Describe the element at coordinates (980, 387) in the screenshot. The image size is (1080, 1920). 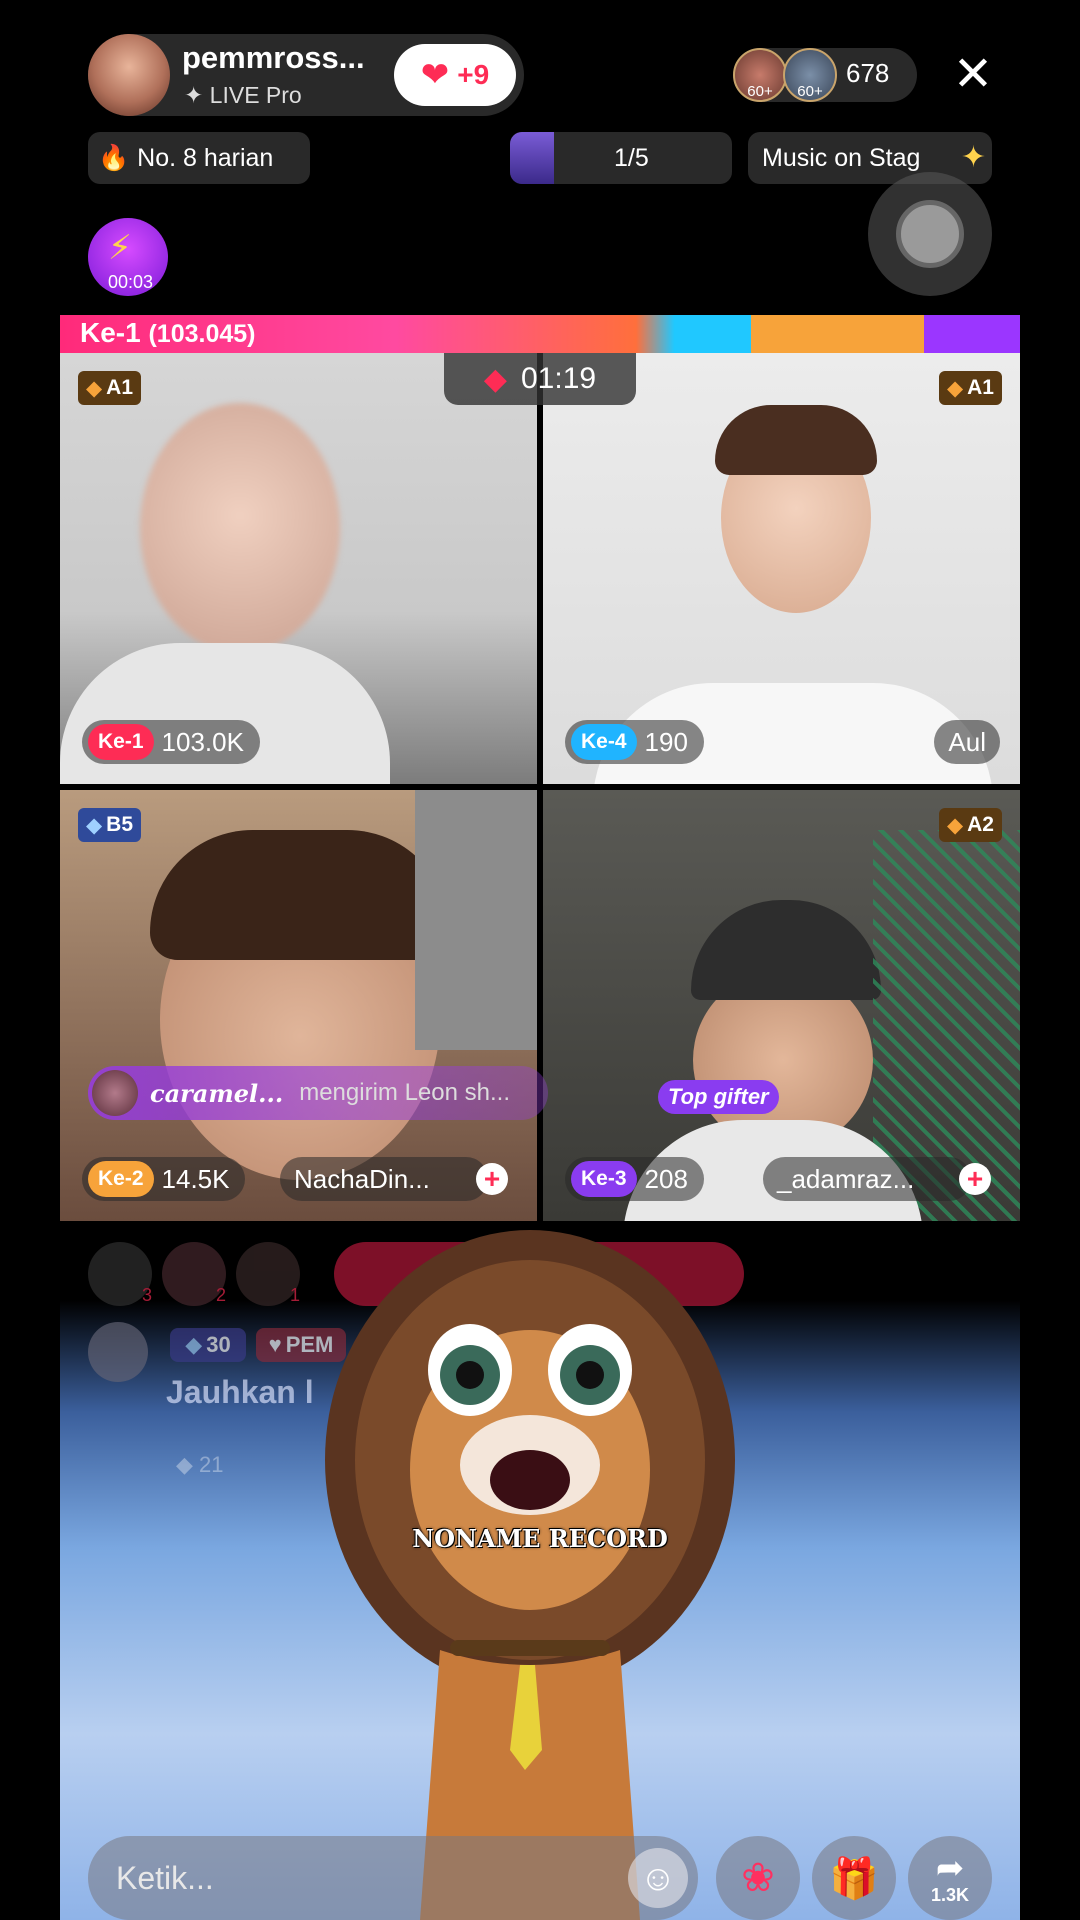
I see `rank-badge-text-2: A1` at that location.